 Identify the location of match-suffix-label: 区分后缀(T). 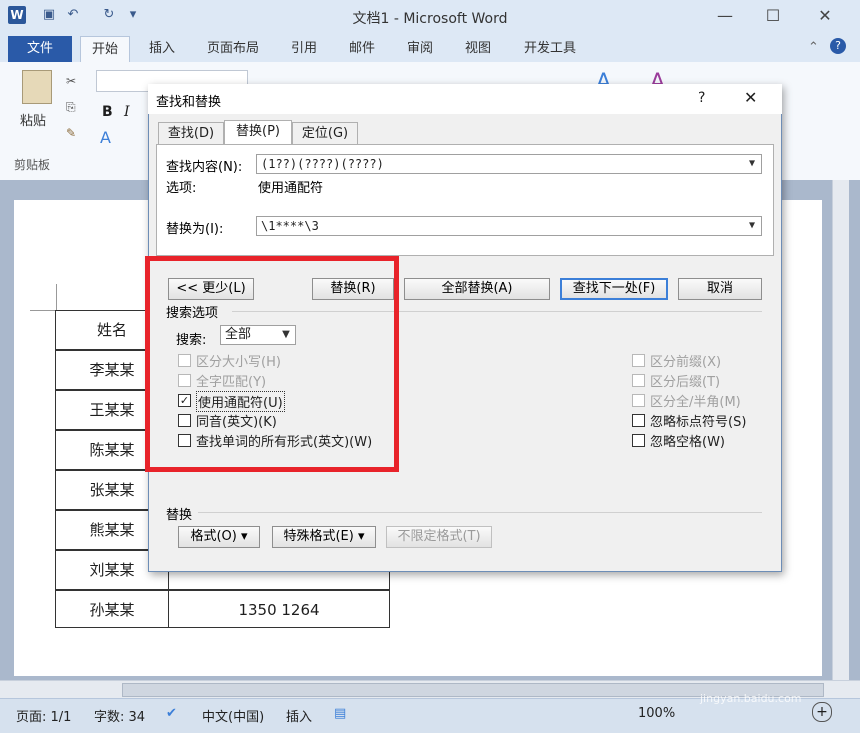
(685, 382).